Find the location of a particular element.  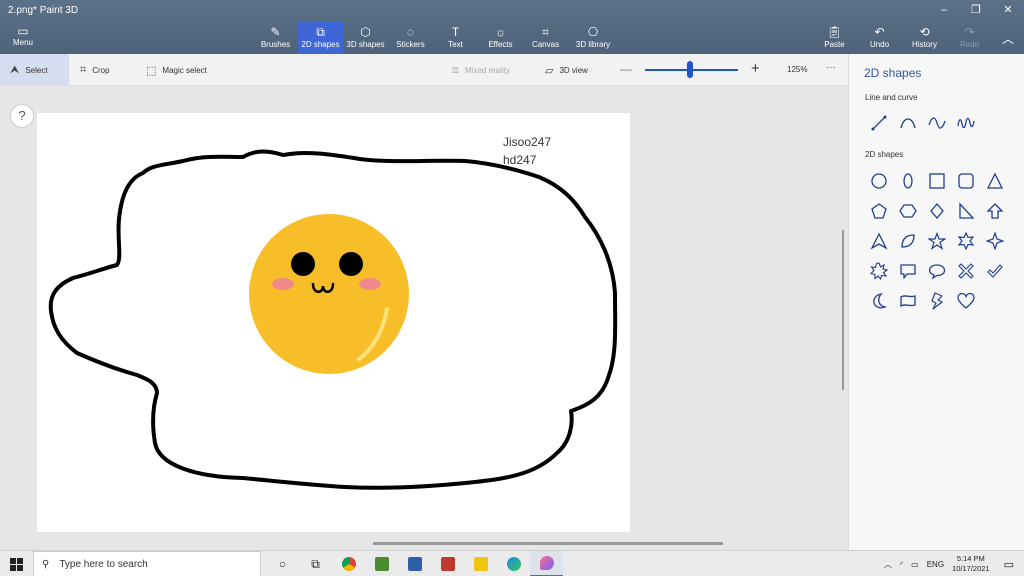

notification-icon: ▭ is located at coordinates (1009, 564).